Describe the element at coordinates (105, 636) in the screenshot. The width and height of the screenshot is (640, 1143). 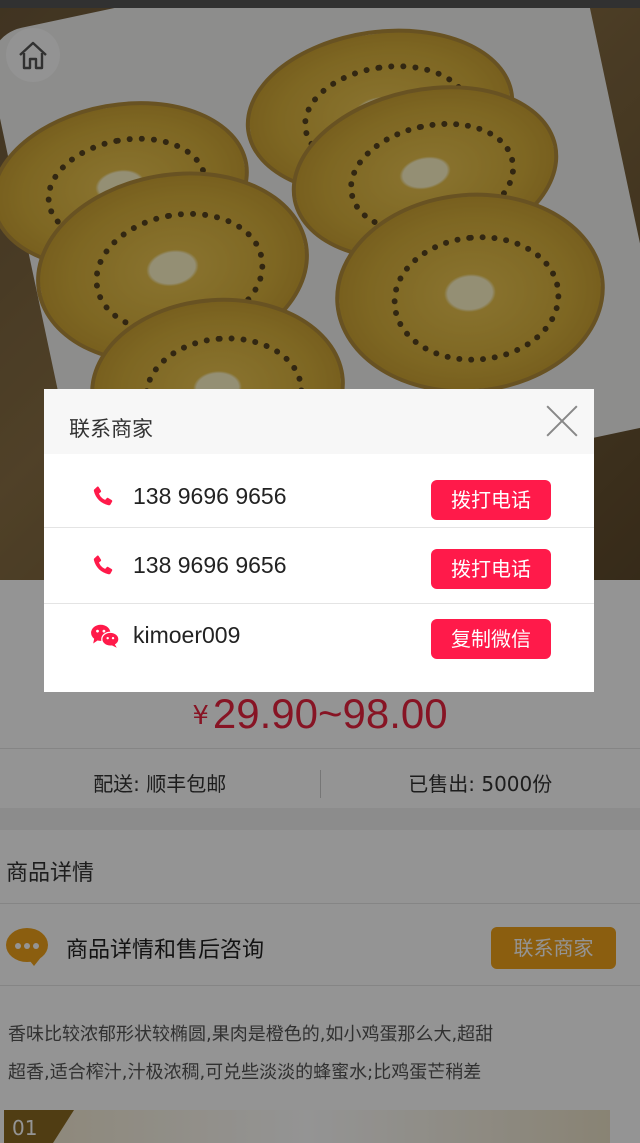
I see `wechat-icon` at that location.